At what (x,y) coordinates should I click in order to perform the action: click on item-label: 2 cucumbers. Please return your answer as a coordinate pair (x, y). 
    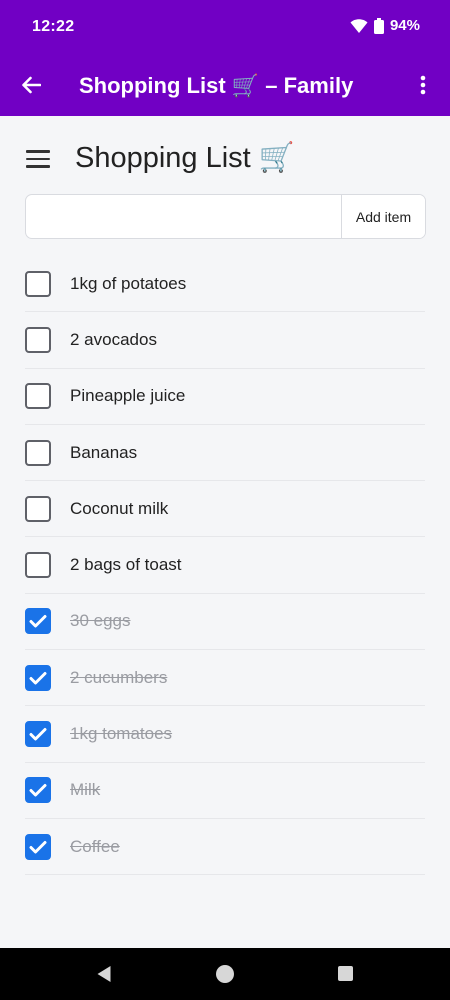
    Looking at the image, I should click on (119, 677).